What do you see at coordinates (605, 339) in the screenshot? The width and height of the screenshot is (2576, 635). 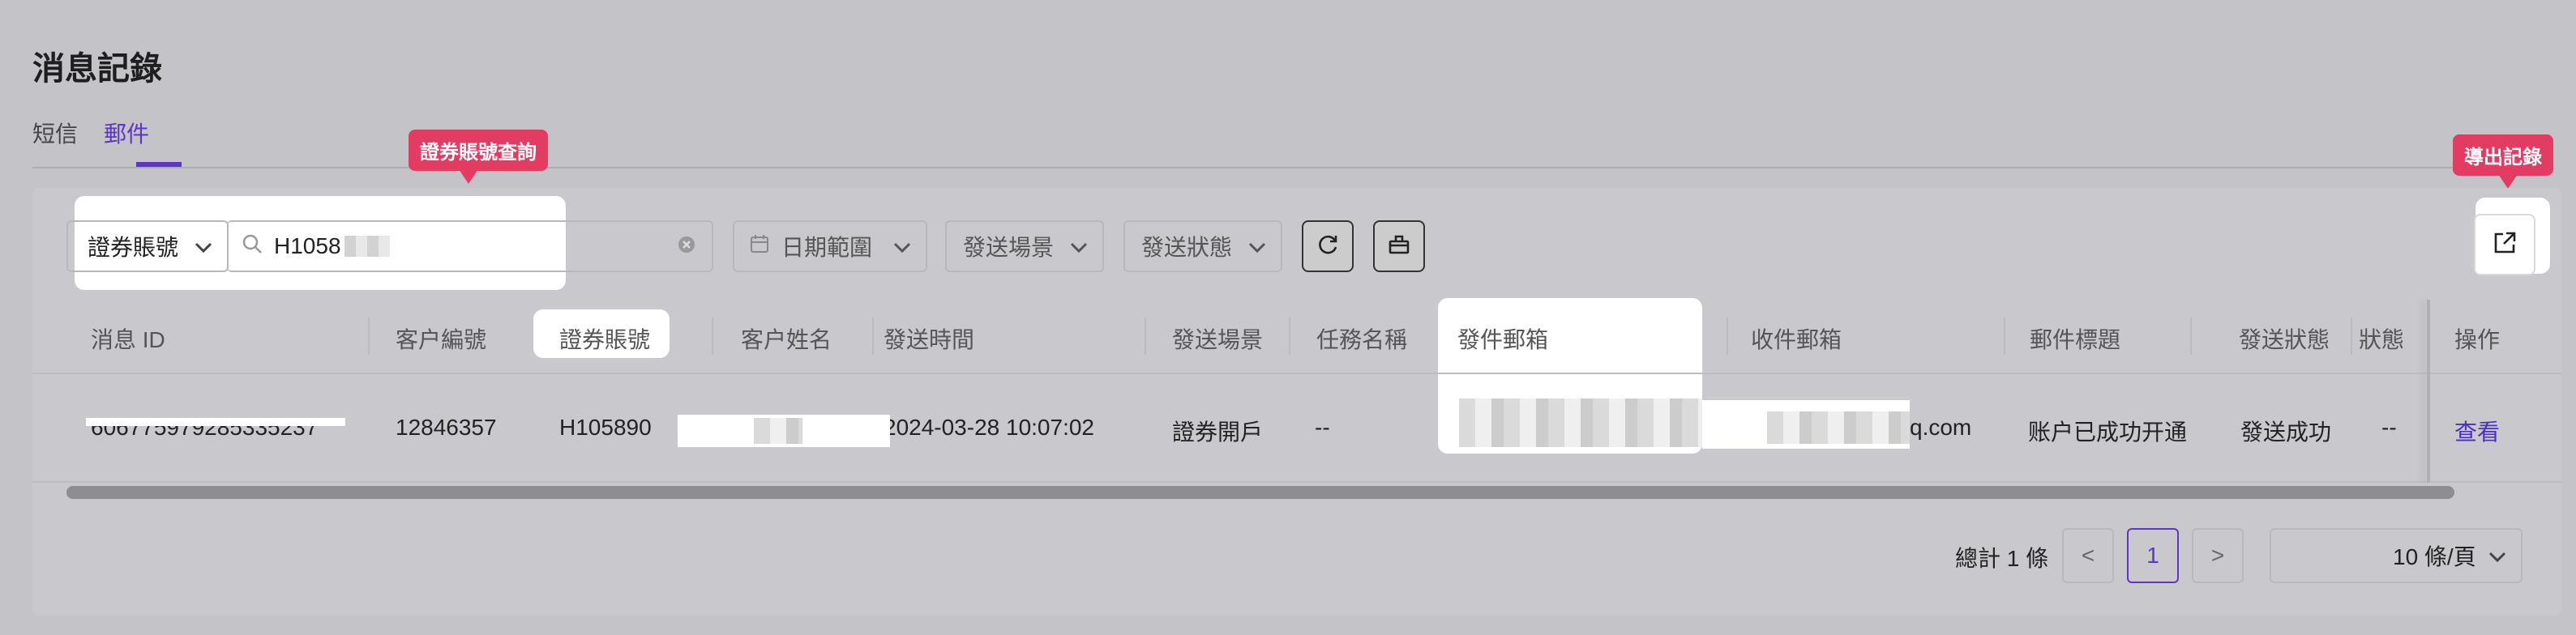 I see `col-account: 證券賬號` at bounding box center [605, 339].